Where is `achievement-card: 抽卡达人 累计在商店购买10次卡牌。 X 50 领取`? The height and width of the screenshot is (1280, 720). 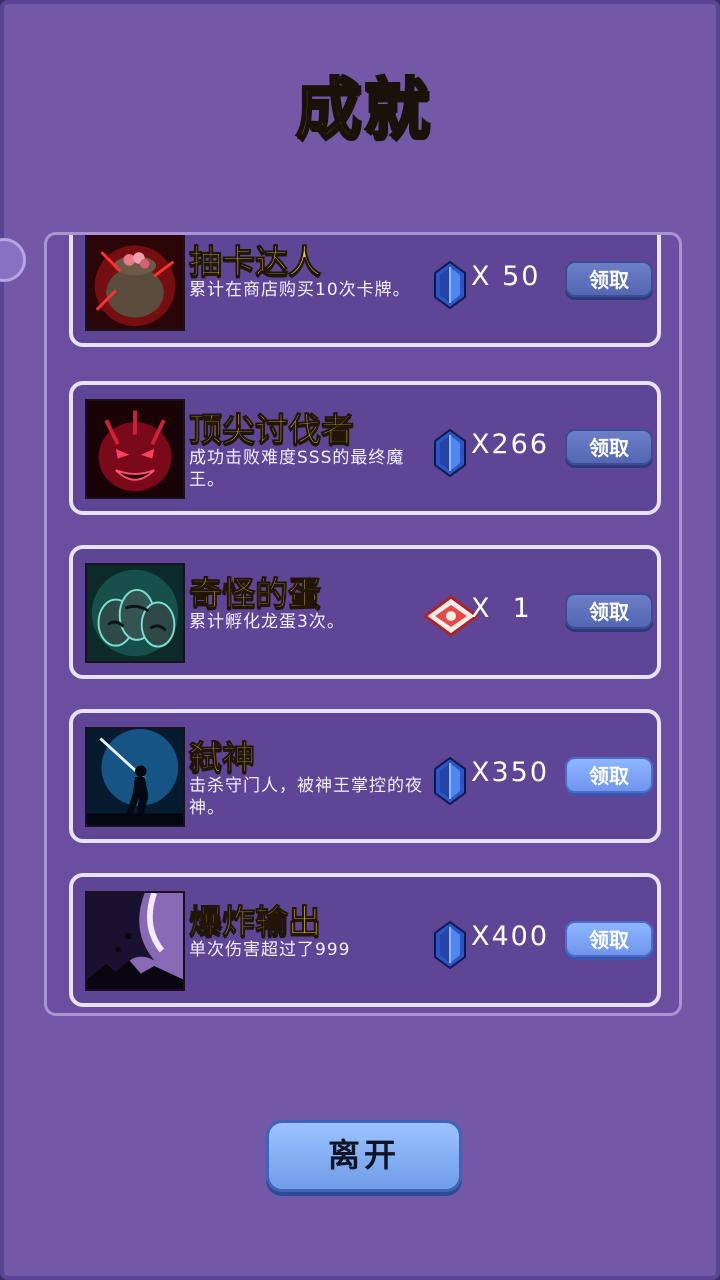
achievement-card: 抽卡达人 累计在商店购买10次卡牌。 X 50 领取 is located at coordinates (365, 291).